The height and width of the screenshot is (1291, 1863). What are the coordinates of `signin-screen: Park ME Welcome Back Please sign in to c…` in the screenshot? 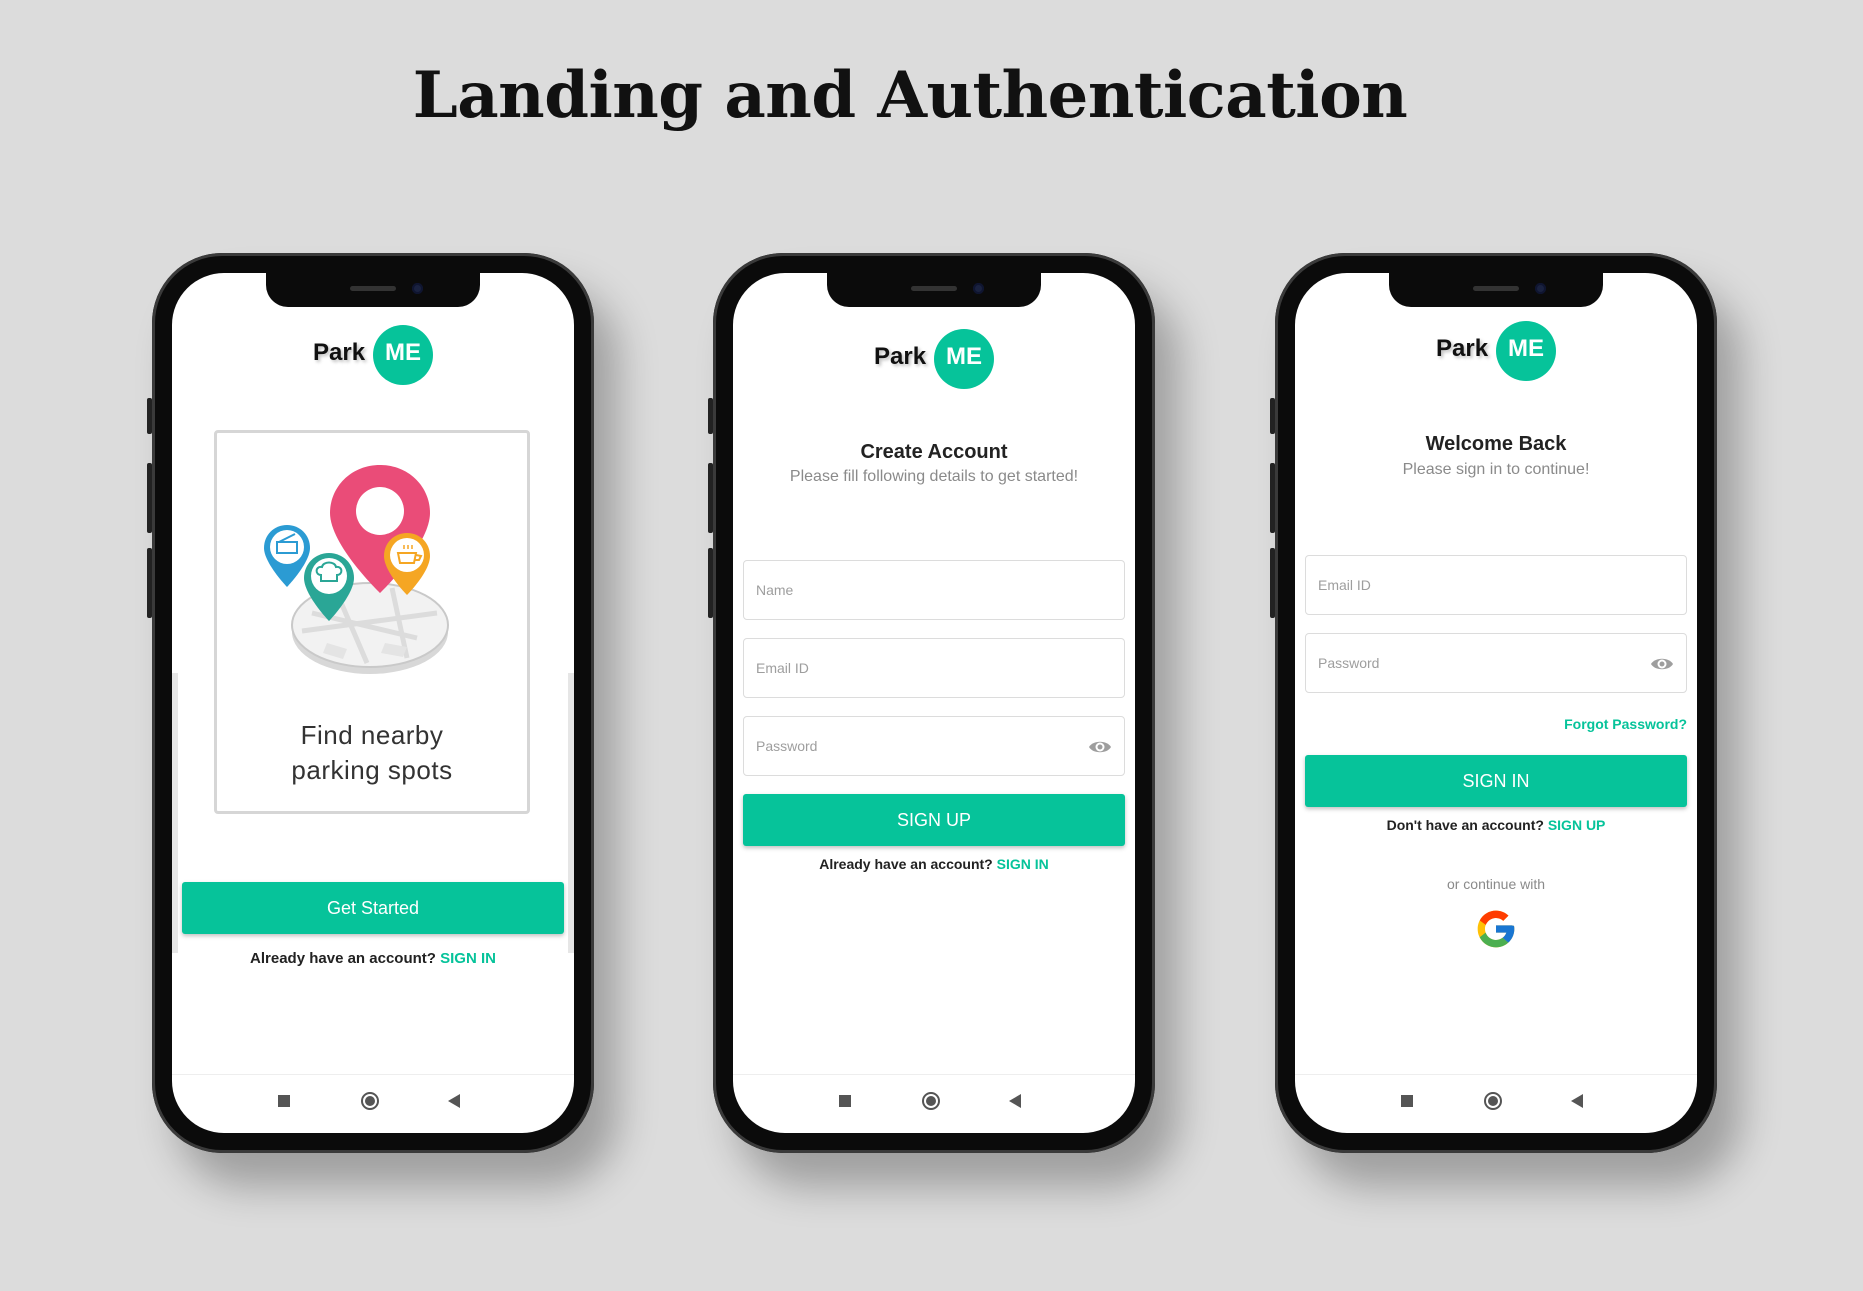 It's located at (1496, 703).